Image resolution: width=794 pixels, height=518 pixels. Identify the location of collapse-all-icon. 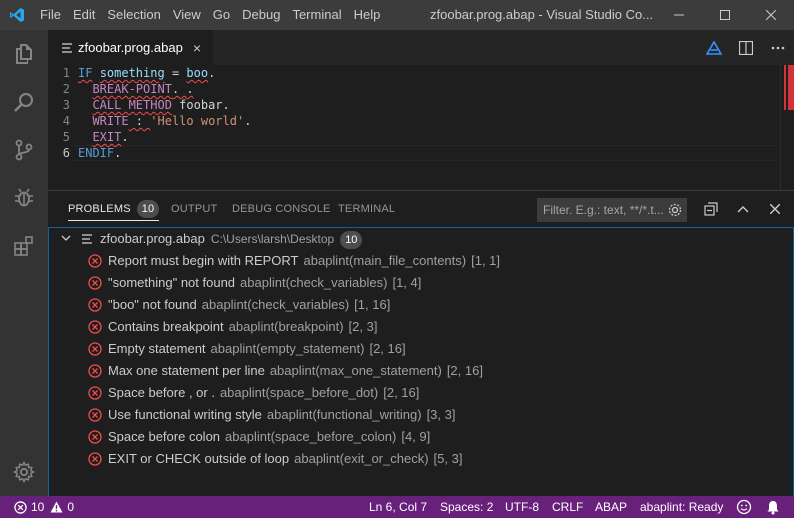
(711, 209).